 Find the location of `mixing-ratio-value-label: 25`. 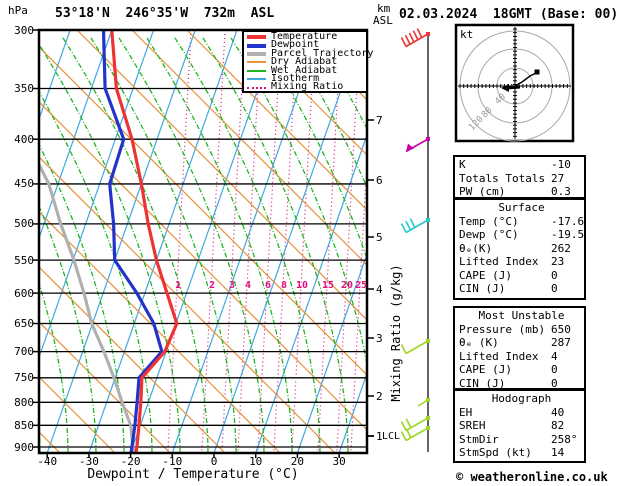

mixing-ratio-value-label: 25 is located at coordinates (361, 285).